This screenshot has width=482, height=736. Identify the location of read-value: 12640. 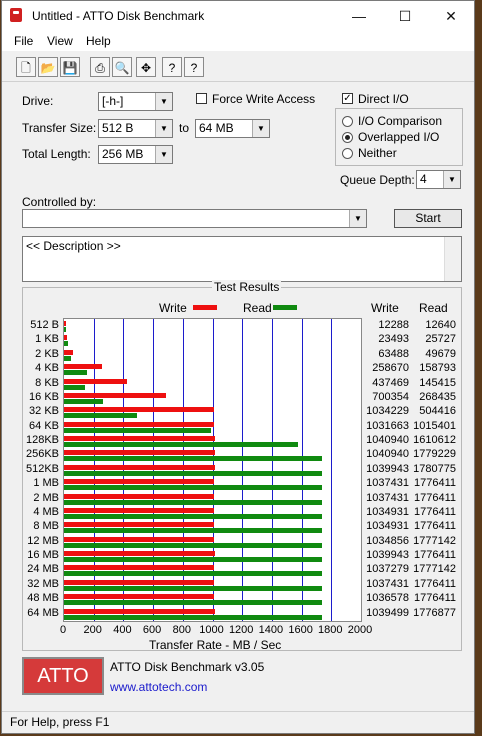
(440, 325).